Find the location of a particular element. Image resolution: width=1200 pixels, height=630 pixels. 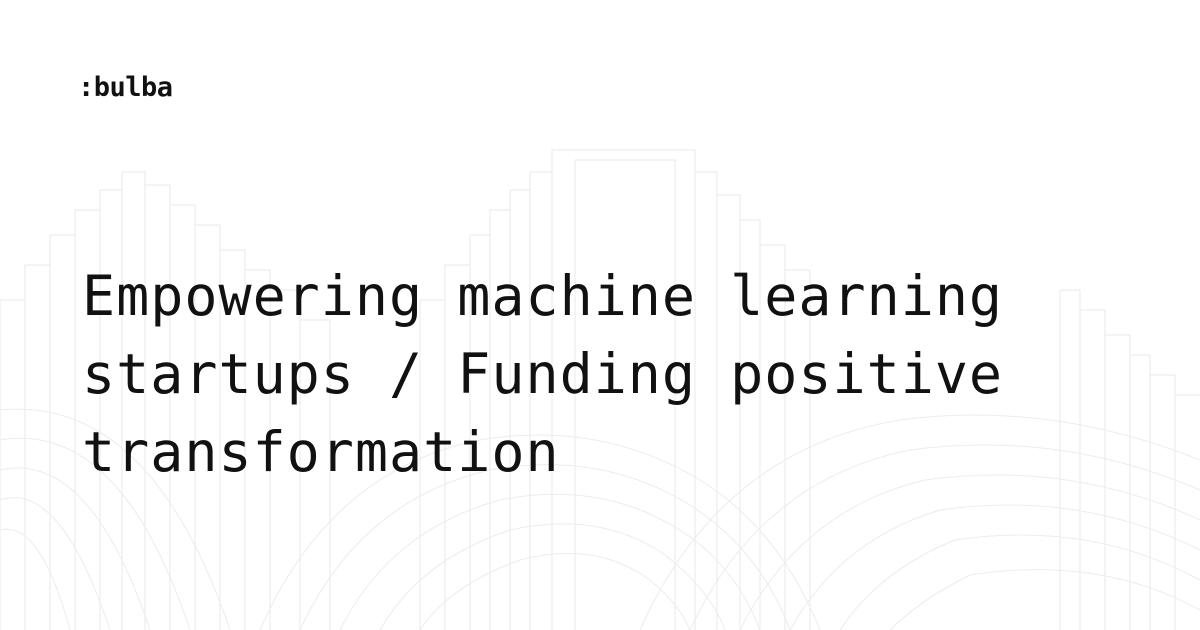

headline-line: Empowering machine learning is located at coordinates (543, 296).